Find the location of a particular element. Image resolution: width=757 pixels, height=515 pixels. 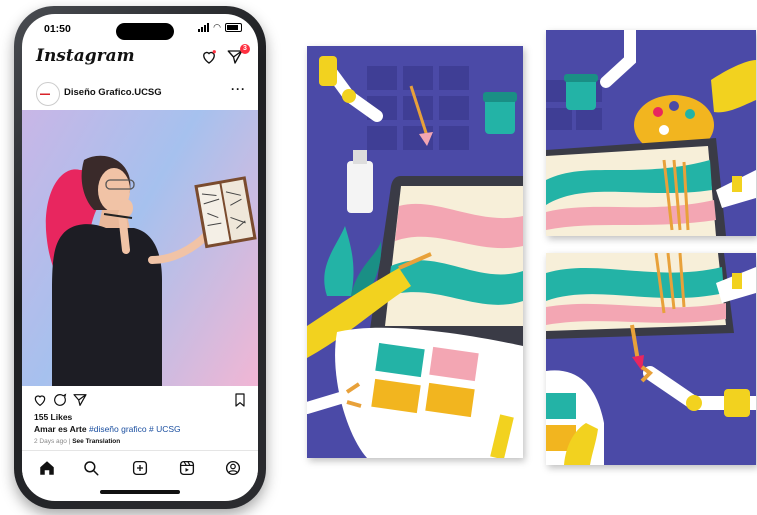

avatar-logo-icon: ▬▬ is located at coordinates (45, 94).